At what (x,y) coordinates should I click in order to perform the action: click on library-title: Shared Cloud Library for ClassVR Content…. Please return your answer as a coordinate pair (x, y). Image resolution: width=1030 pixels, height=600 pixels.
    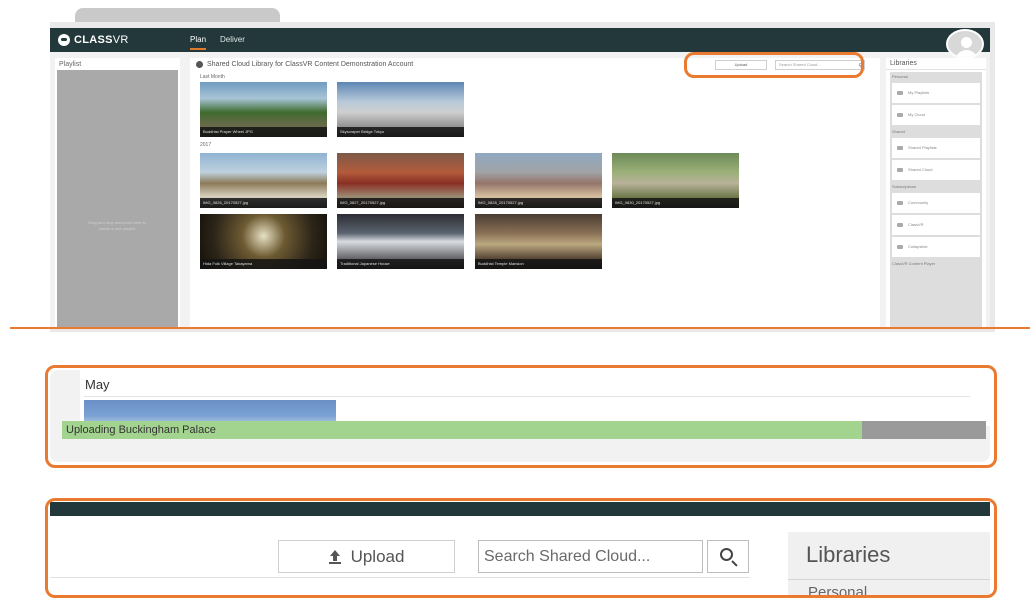
    Looking at the image, I should click on (310, 64).